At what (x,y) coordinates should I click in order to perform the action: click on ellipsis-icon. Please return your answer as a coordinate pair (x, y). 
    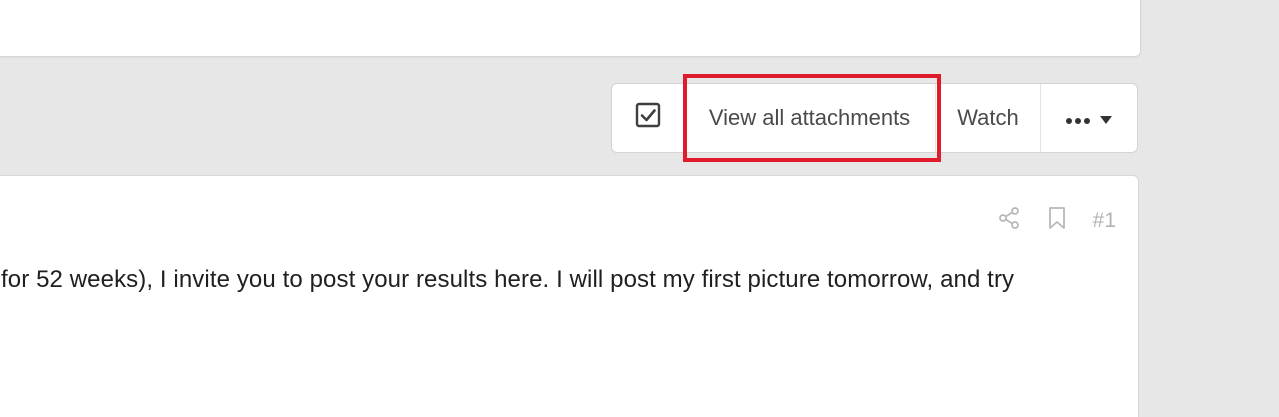
    Looking at the image, I should click on (1078, 118).